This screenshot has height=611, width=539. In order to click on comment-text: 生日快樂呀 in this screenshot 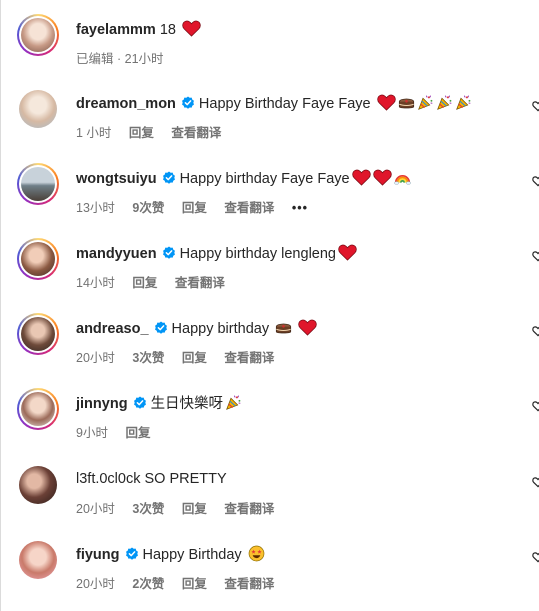, I will do `click(187, 404)`.